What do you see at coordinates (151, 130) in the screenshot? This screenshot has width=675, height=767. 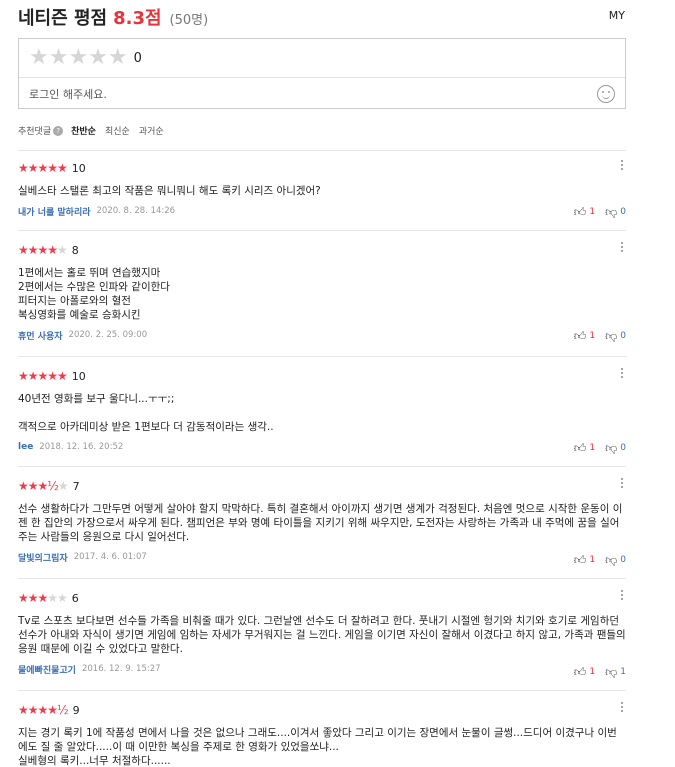 I see `sort-by-oldest: 과거순` at bounding box center [151, 130].